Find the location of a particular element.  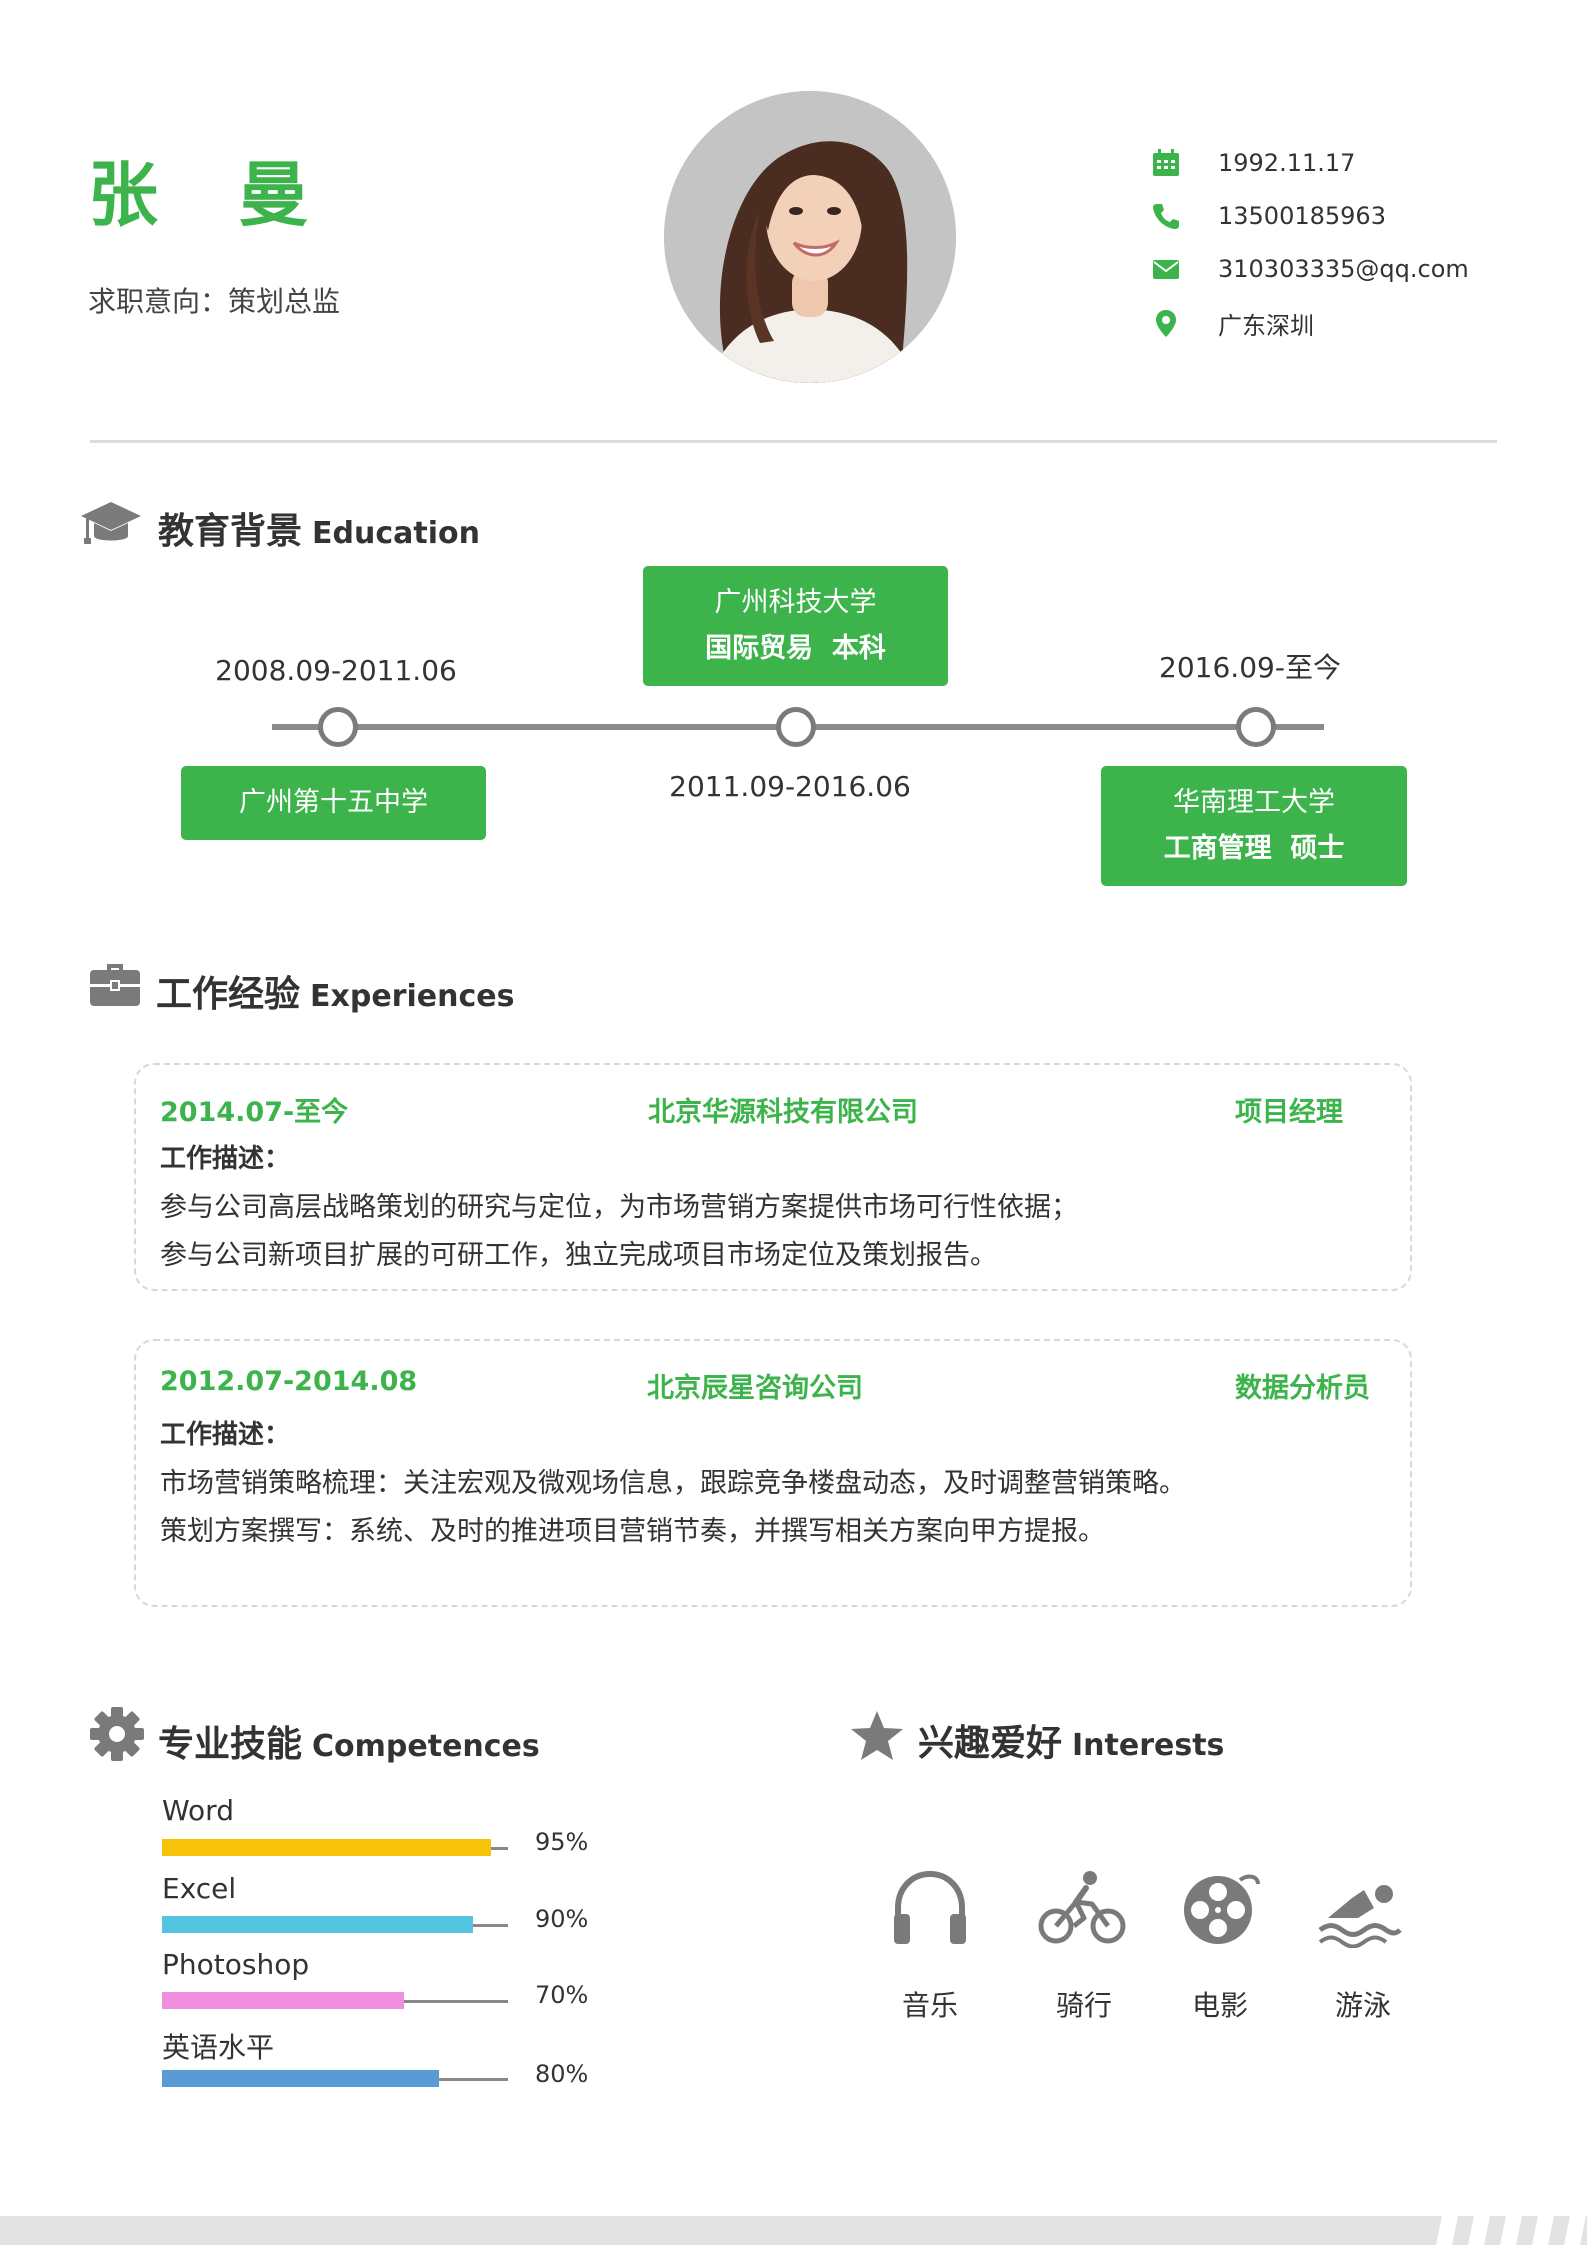

interest-label-music: 音乐 is located at coordinates (929, 2005).